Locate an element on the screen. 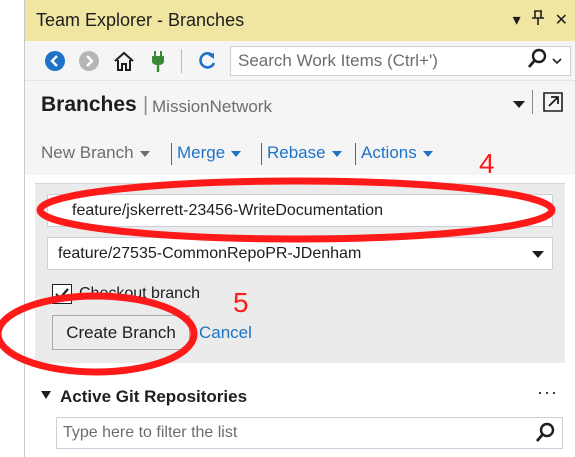 The width and height of the screenshot is (575, 457). new-branch-label: New Branch is located at coordinates (87, 152).